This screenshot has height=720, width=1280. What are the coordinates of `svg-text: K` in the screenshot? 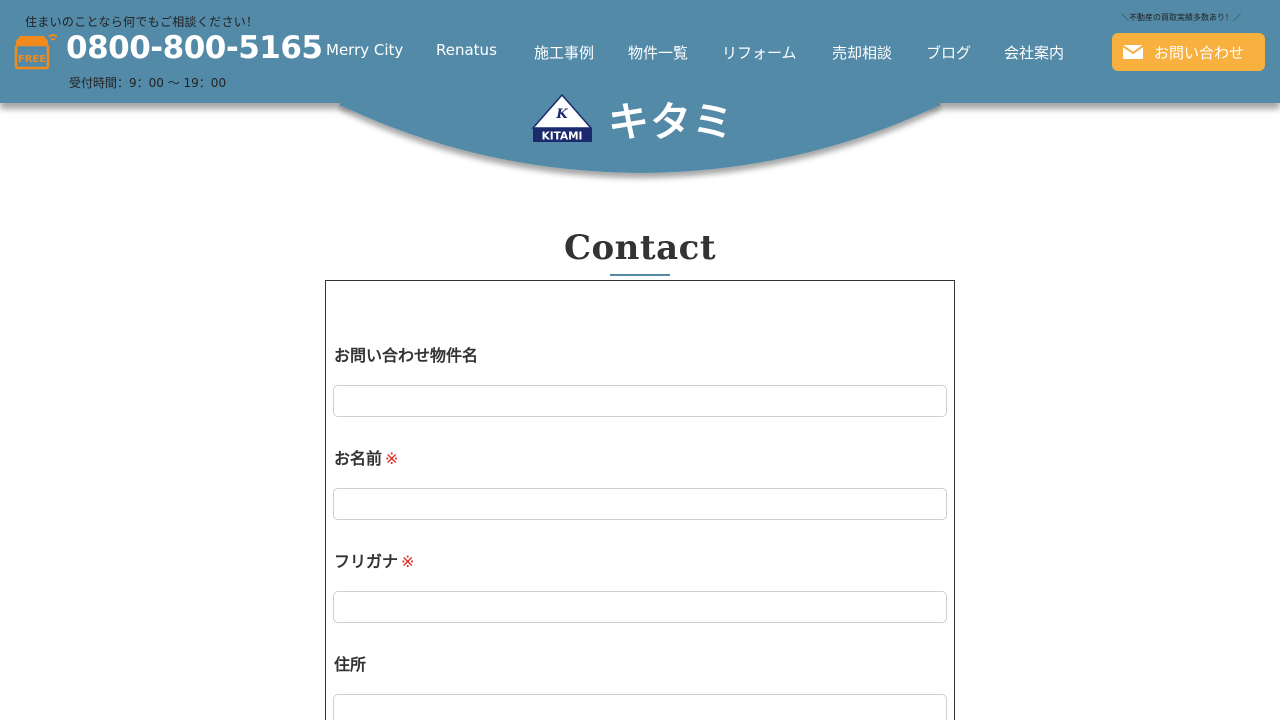 It's located at (561, 114).